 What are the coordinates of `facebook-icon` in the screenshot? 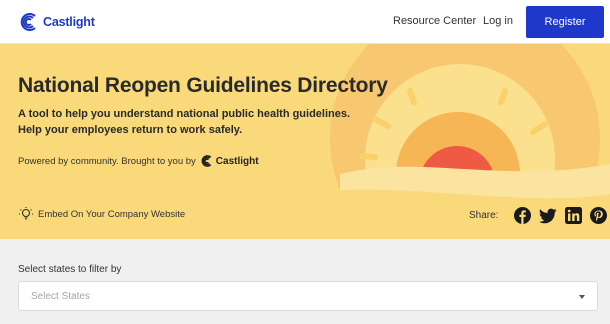 It's located at (523, 215).